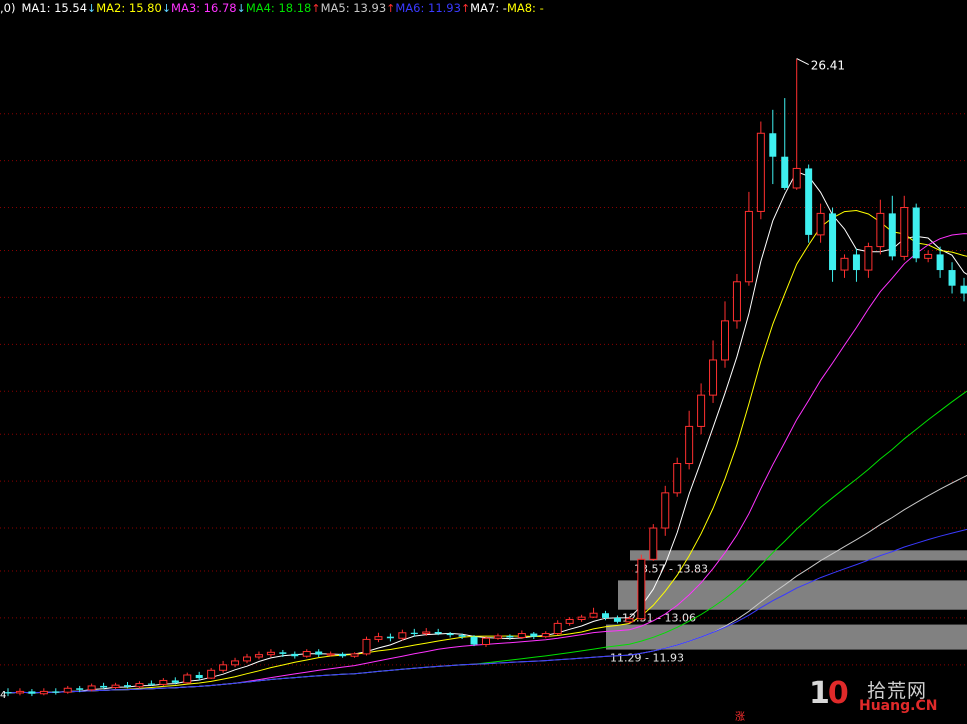 The width and height of the screenshot is (967, 724). Describe the element at coordinates (802, 62) in the screenshot. I see `high-pointer` at that location.